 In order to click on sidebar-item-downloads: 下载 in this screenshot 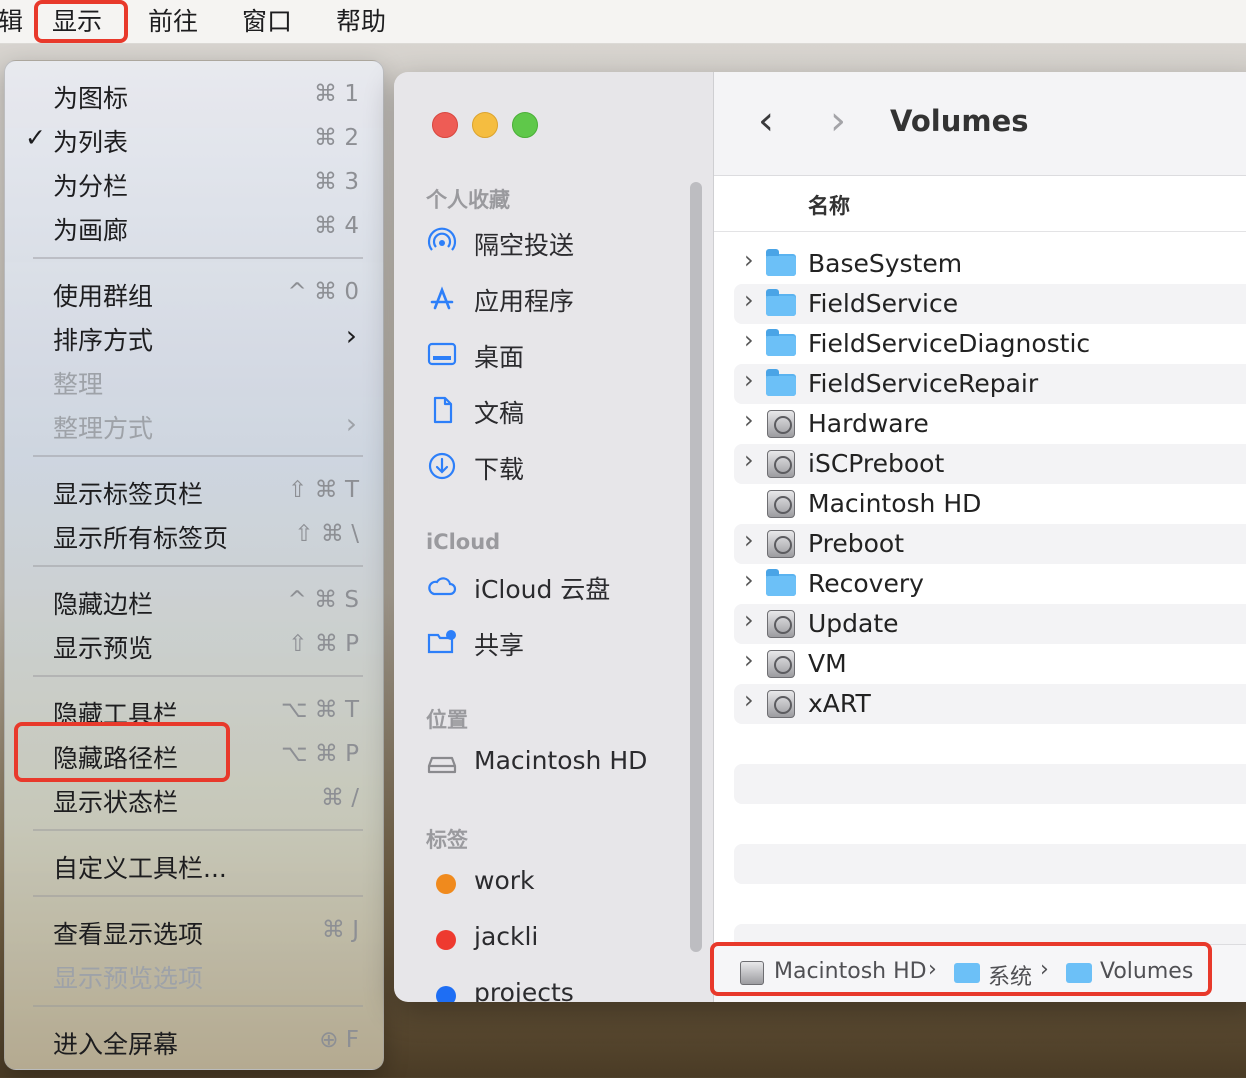, I will do `click(544, 466)`.